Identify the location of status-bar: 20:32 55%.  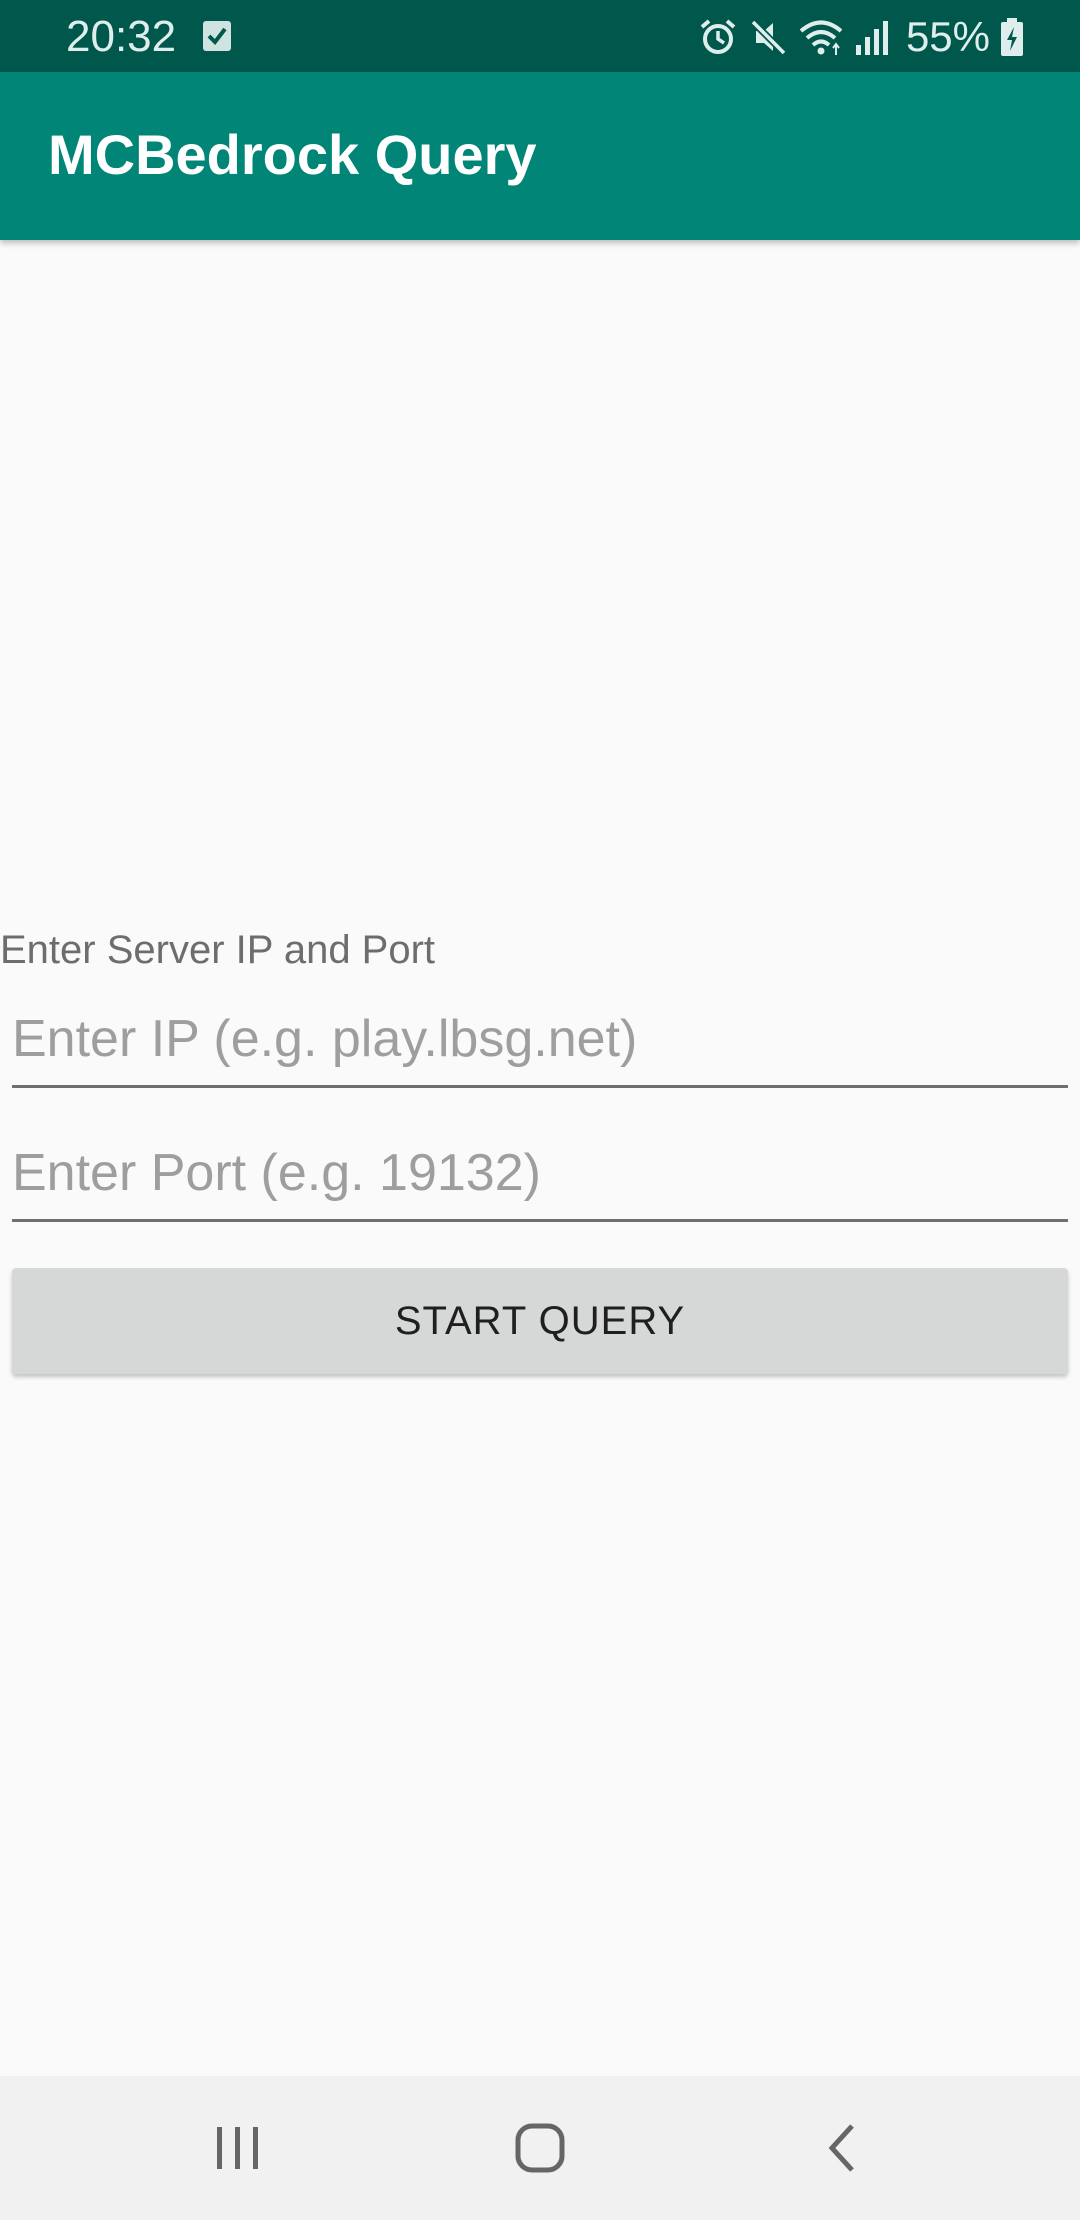
(540, 36).